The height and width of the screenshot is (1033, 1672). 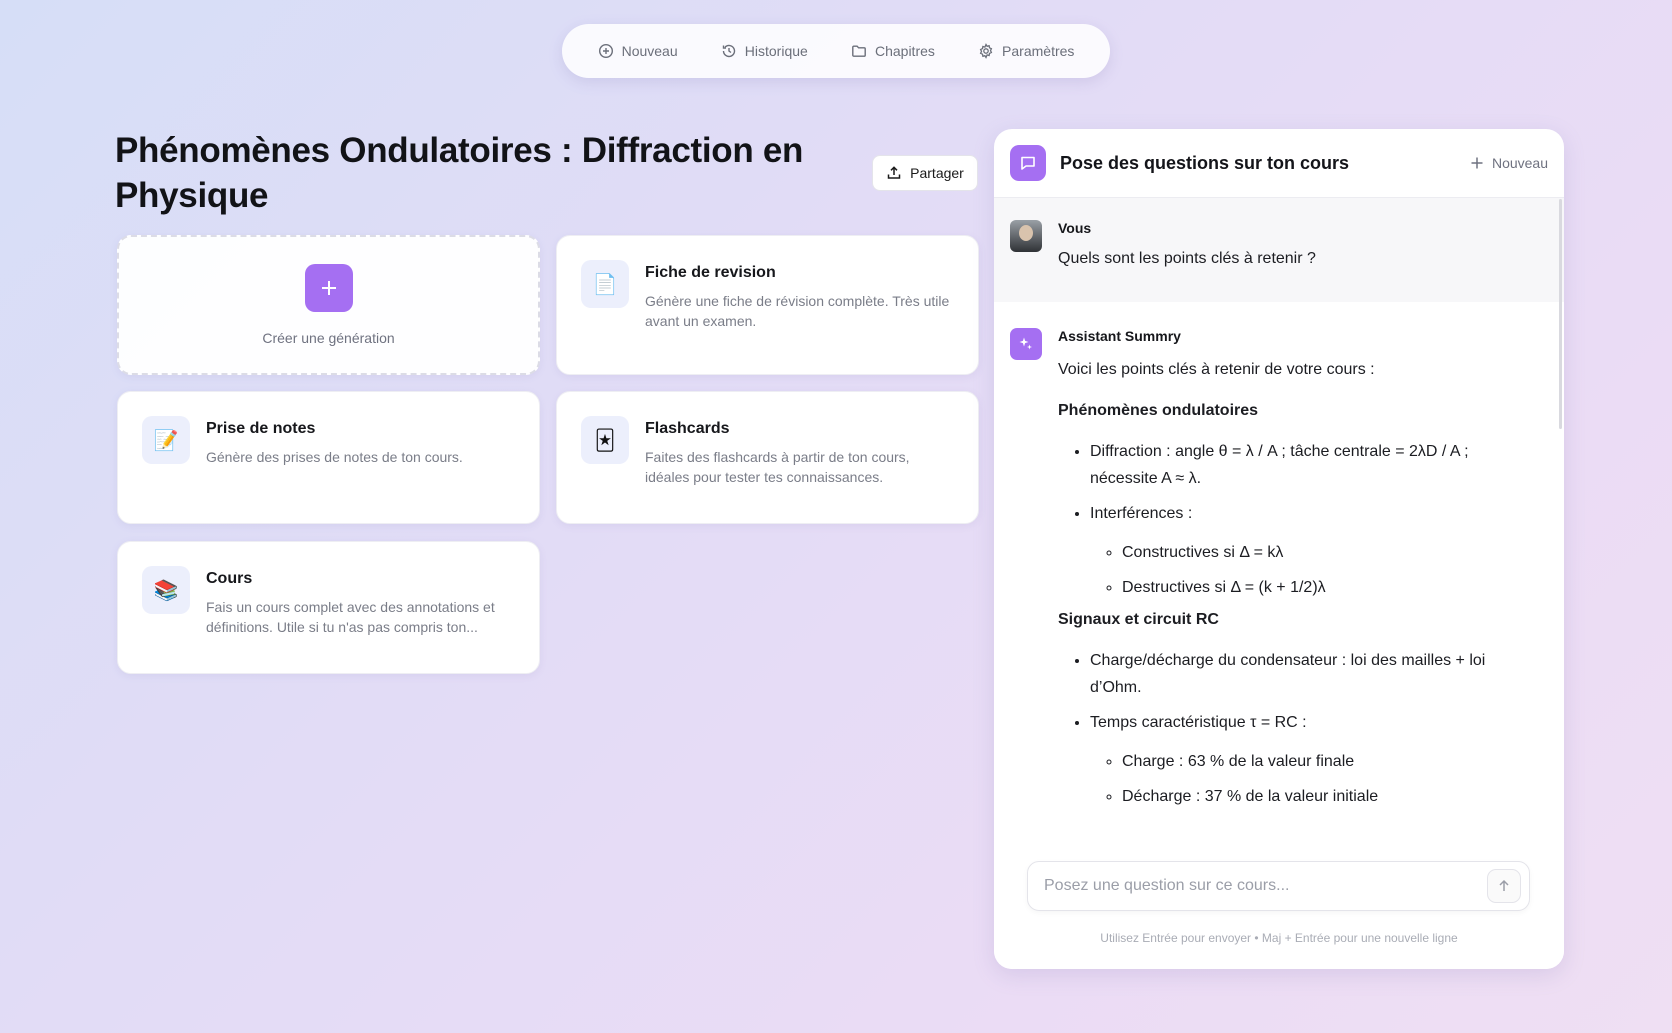 What do you see at coordinates (605, 440) in the screenshot?
I see `flashcards-icon: 🃏` at bounding box center [605, 440].